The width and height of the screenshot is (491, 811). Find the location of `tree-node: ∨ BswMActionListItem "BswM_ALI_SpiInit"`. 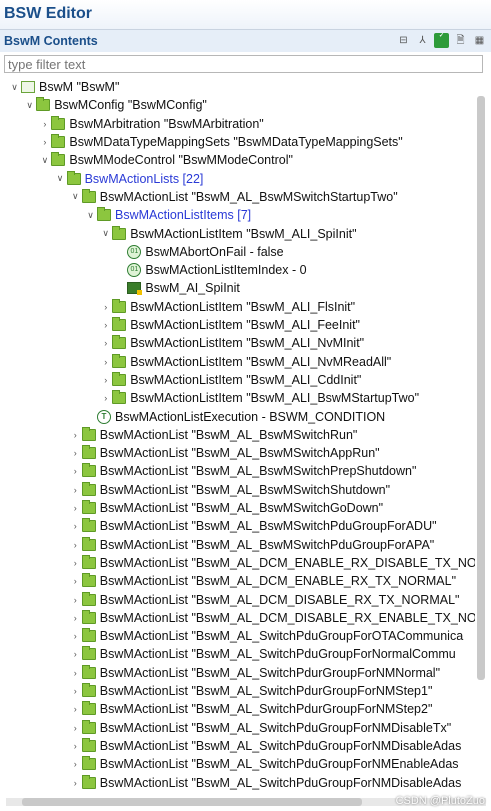

tree-node: ∨ BswMActionListItem "BswM_ALI_SpiInit" is located at coordinates (228, 233).